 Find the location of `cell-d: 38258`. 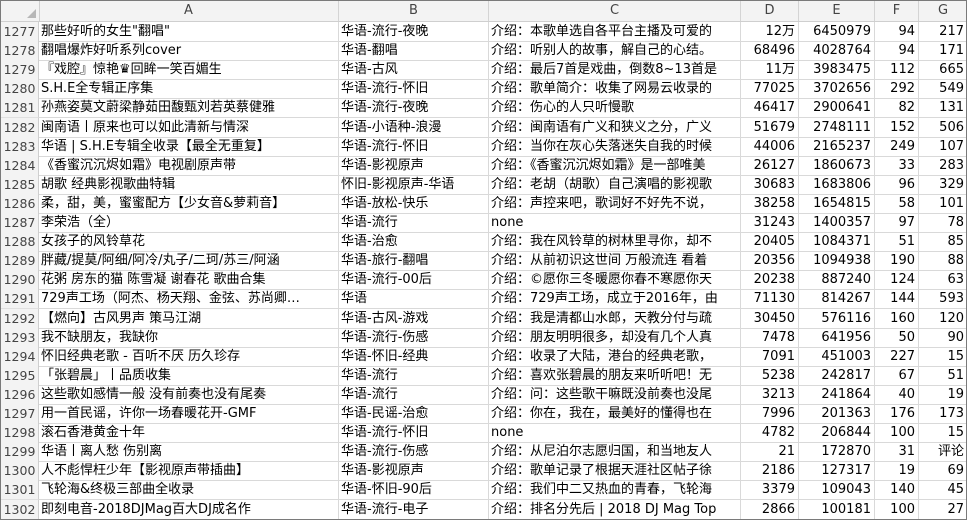

cell-d: 38258 is located at coordinates (770, 203).